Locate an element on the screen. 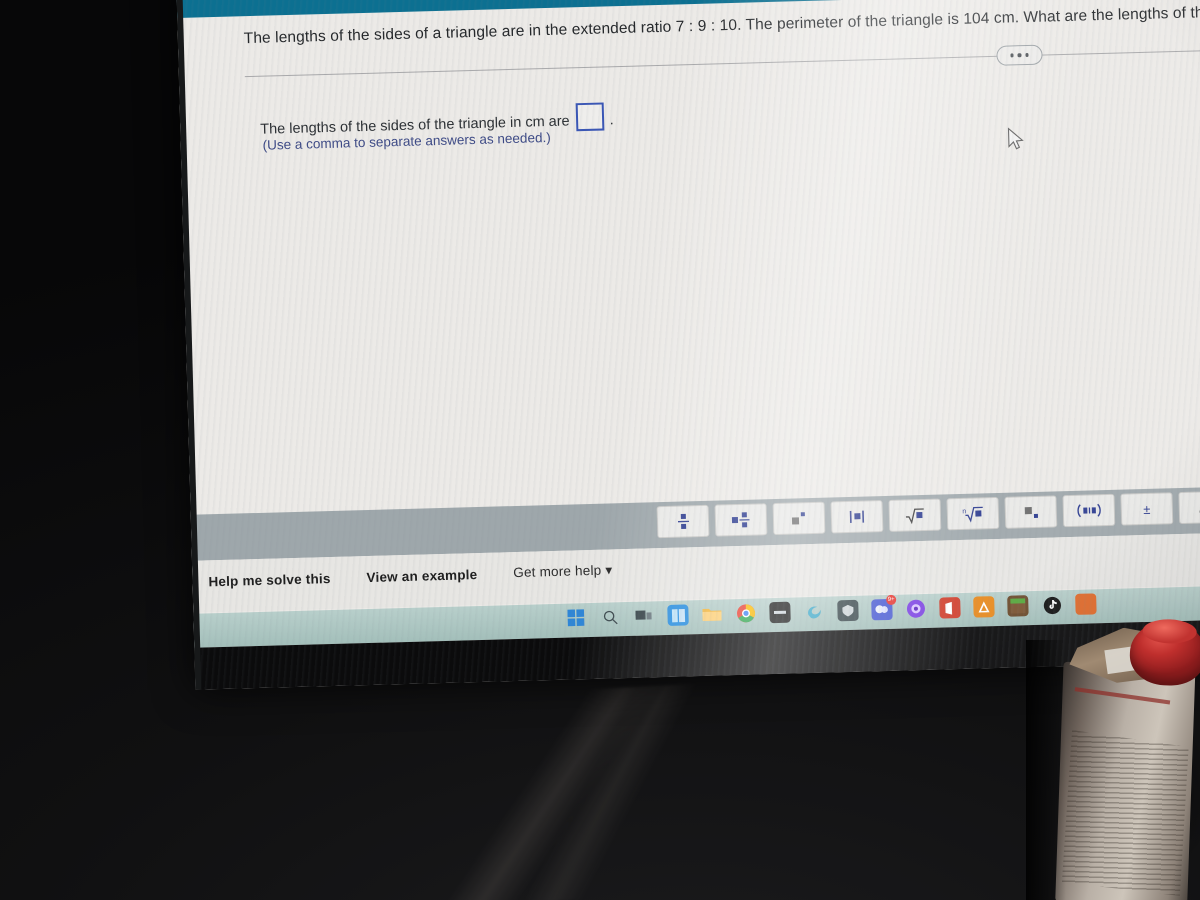  more-options-button is located at coordinates (1019, 55).